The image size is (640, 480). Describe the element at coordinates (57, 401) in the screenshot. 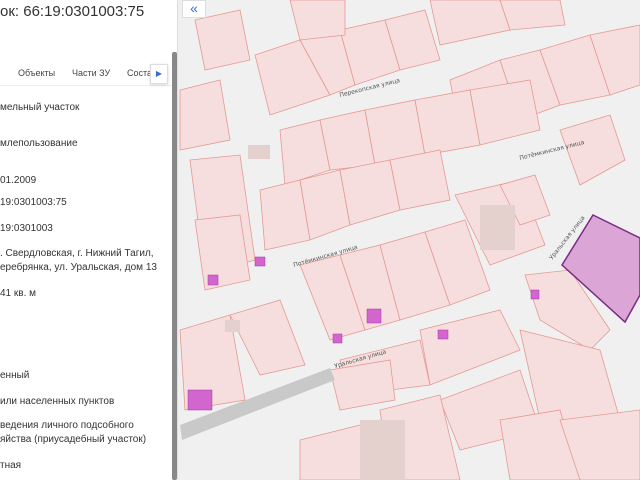

I see `info-category: или населенных пунктов` at that location.